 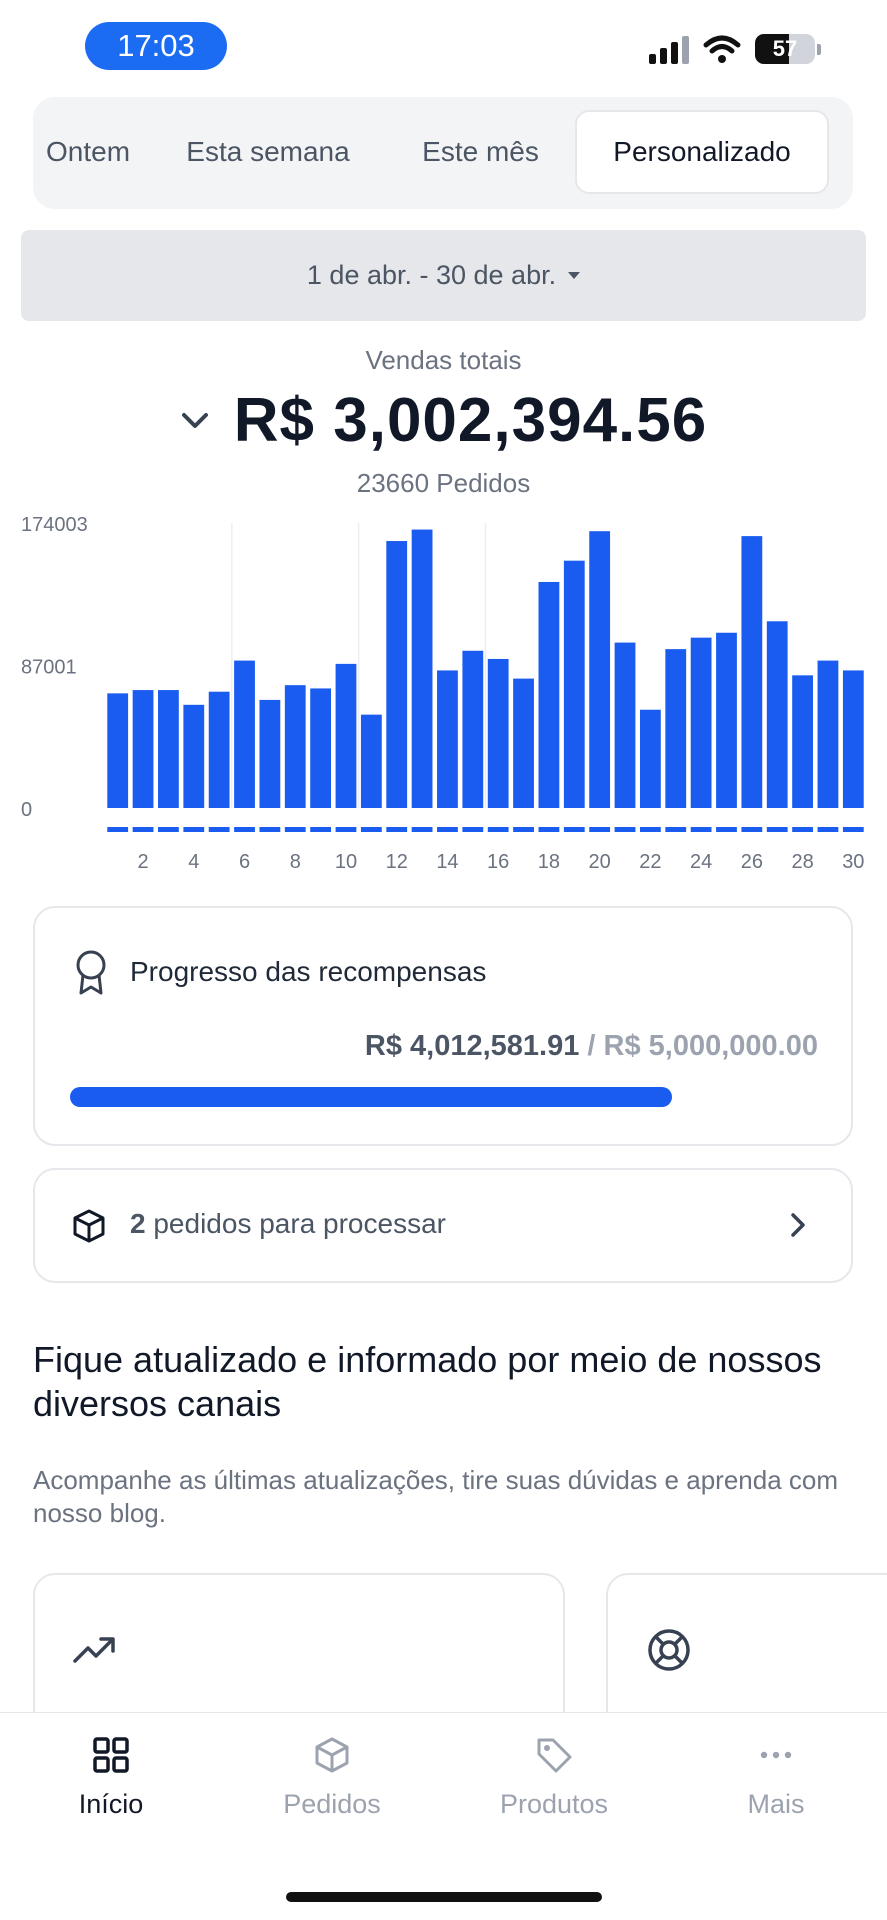 What do you see at coordinates (111, 1755) in the screenshot?
I see `grid-icon` at bounding box center [111, 1755].